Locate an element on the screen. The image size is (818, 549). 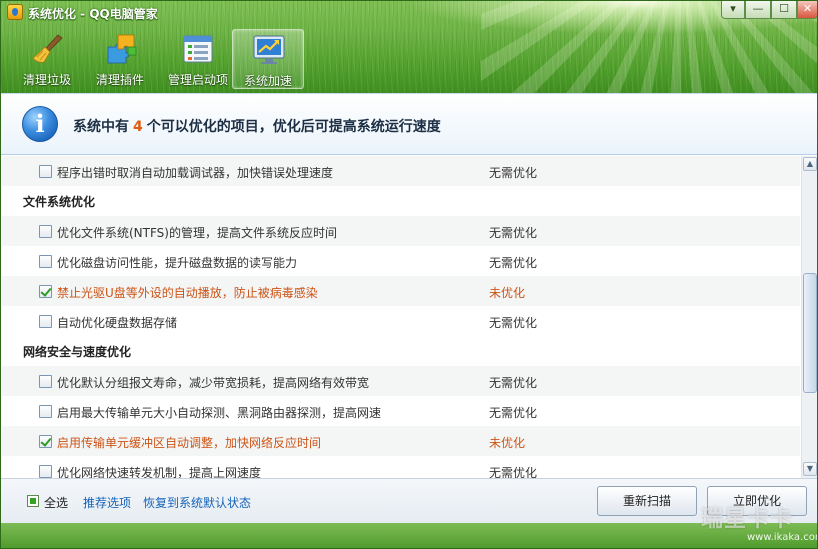
tool-startup-manager: 管理启动项 is located at coordinates (198, 59).